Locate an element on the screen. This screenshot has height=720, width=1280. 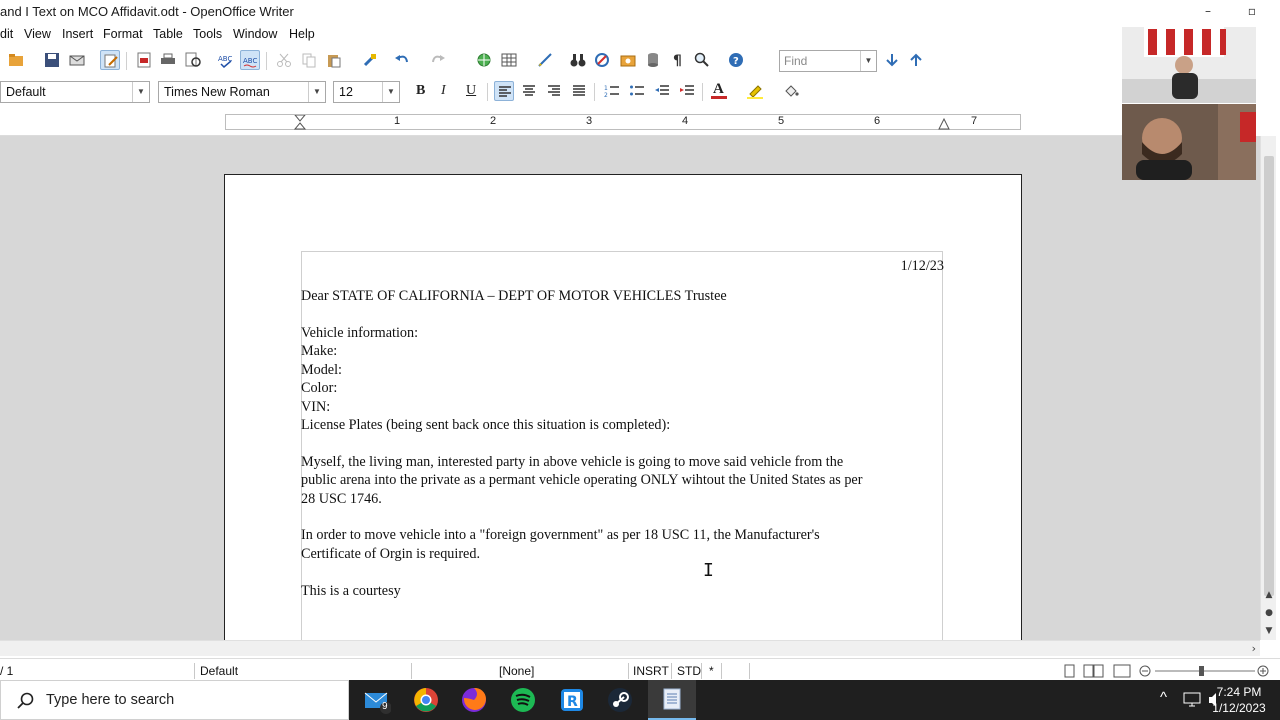
database-icon is located at coordinates (653, 60).